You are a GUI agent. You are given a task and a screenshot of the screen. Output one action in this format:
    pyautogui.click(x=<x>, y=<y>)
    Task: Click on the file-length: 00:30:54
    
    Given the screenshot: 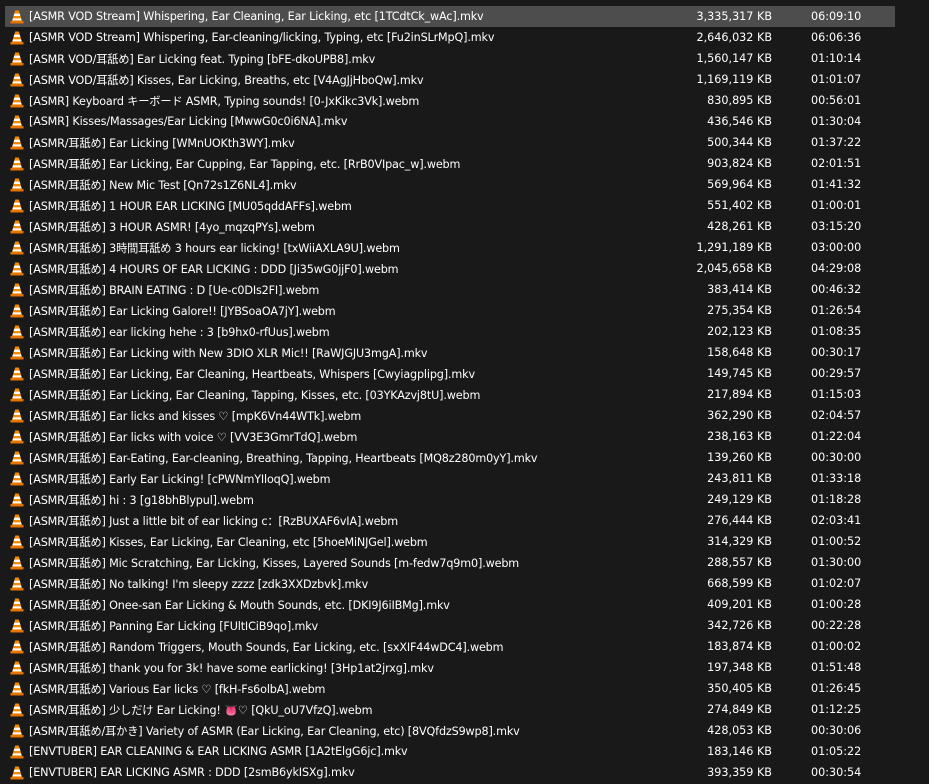 What is the action you would take?
    pyautogui.click(x=836, y=772)
    